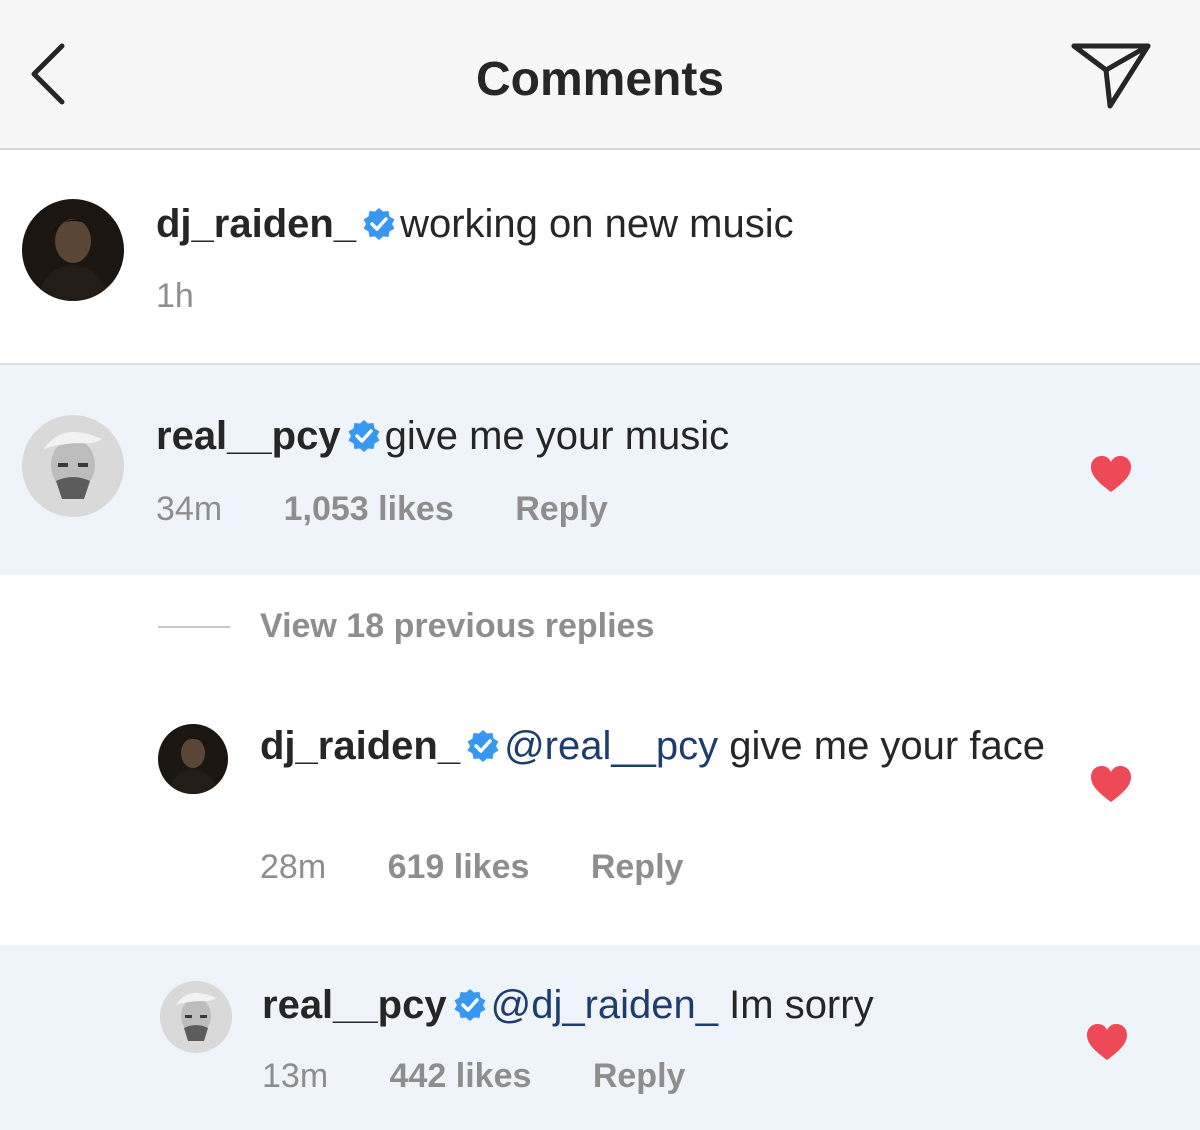 The image size is (1200, 1130). What do you see at coordinates (611, 746) in the screenshot?
I see `mention-link: @real__pcy` at bounding box center [611, 746].